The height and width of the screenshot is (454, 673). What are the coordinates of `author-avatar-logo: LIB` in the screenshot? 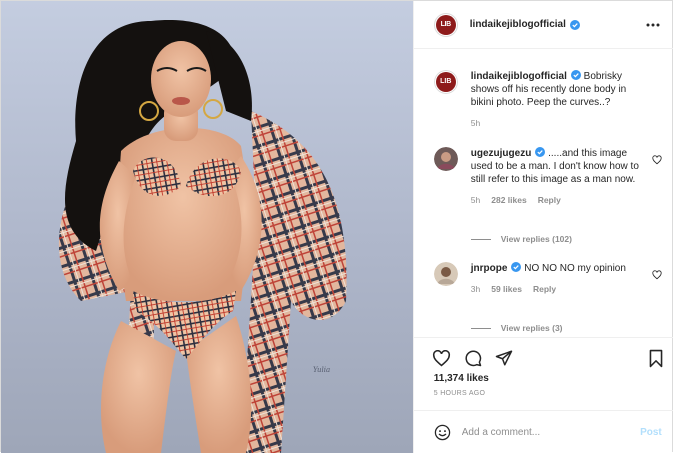 It's located at (445, 24).